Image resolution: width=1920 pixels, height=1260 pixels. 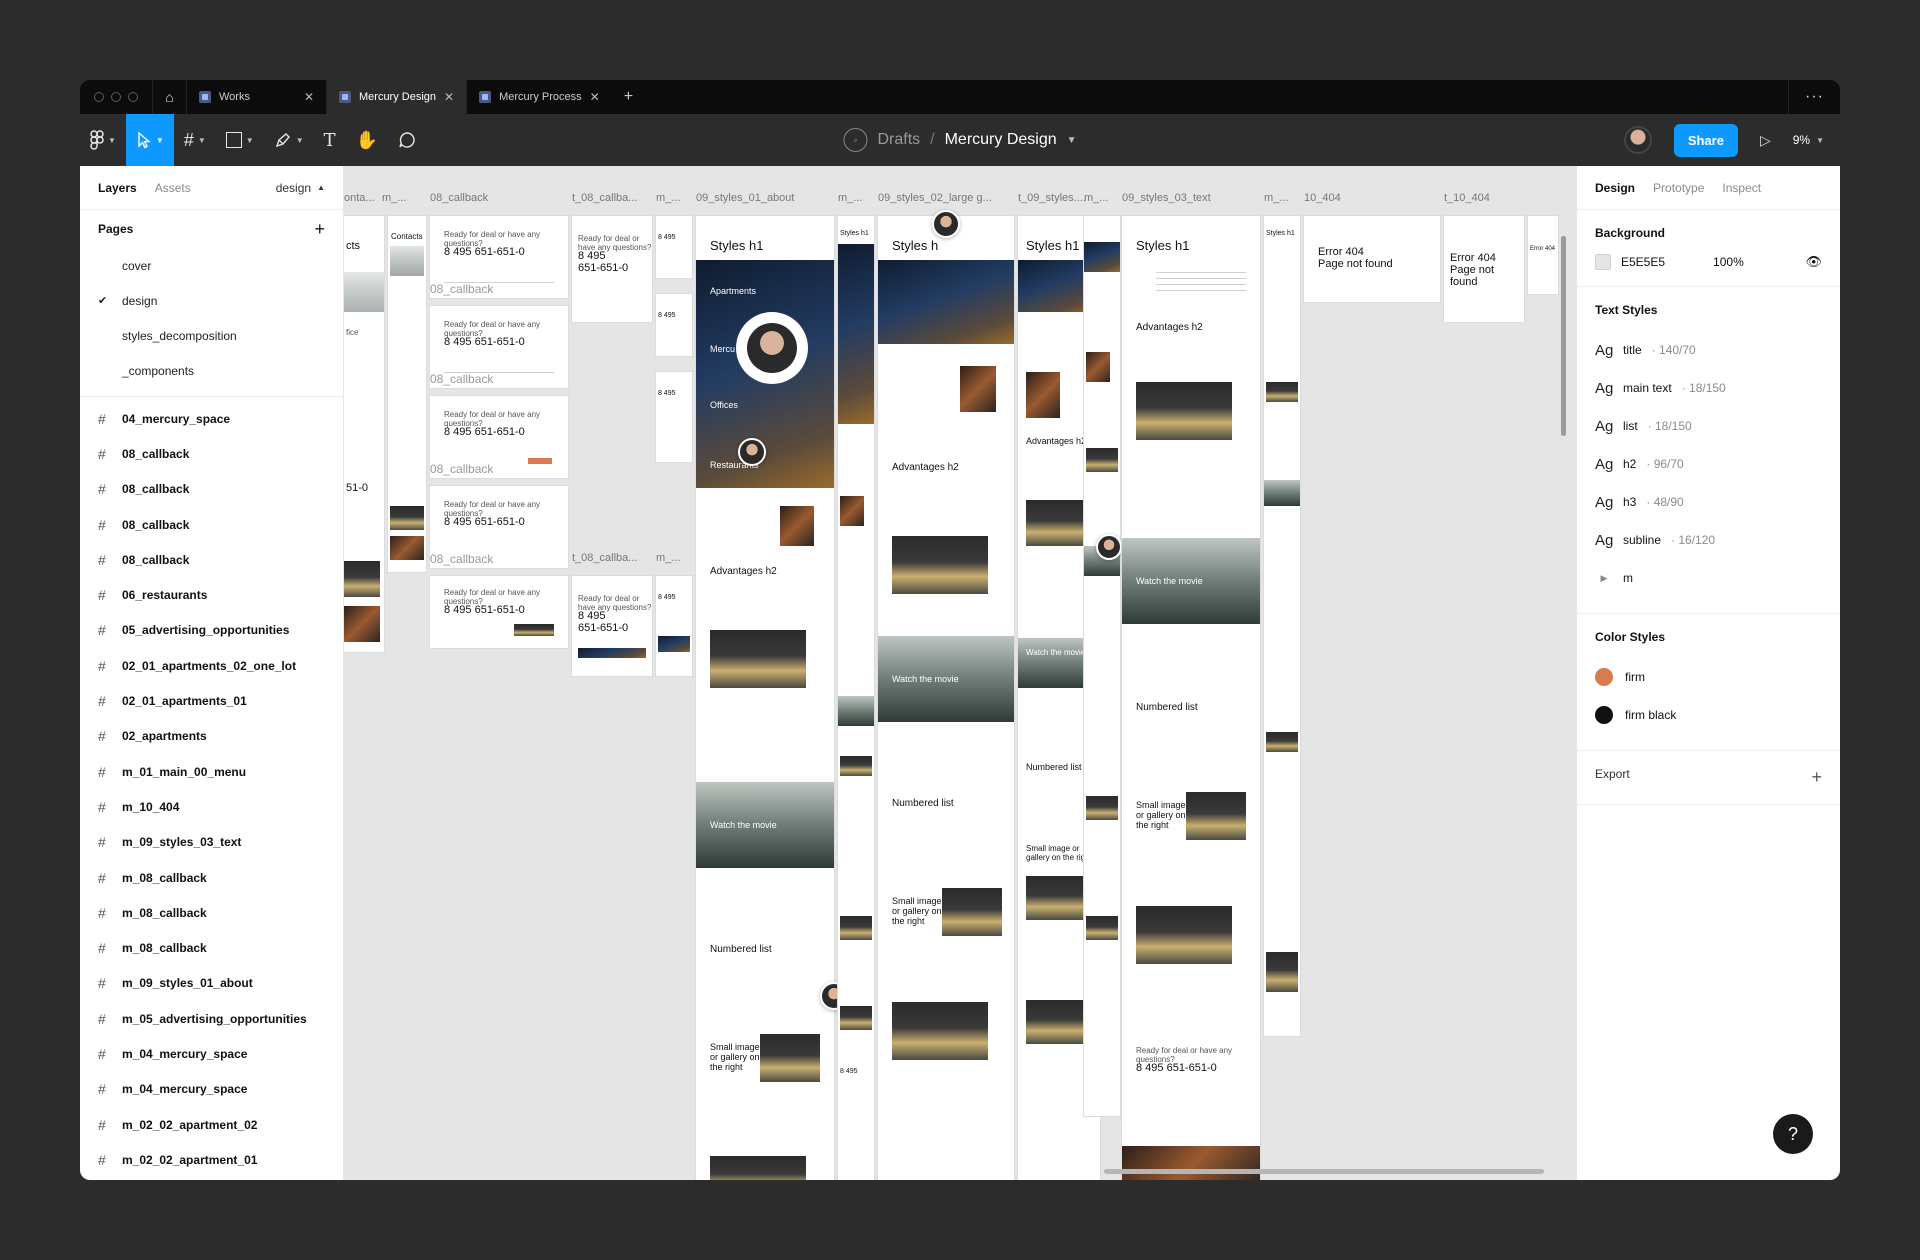 I want to click on page-item: cover, so click(x=211, y=265).